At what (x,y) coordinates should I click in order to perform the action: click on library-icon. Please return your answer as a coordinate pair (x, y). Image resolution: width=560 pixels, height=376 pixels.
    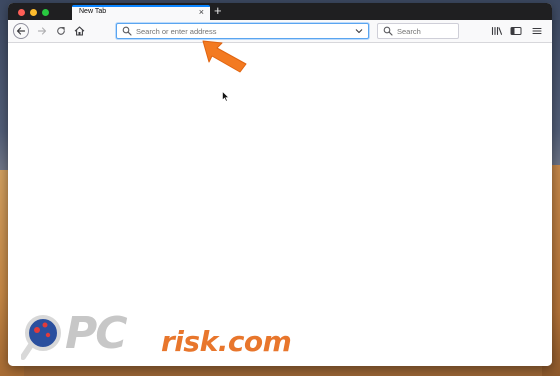
    Looking at the image, I should click on (497, 31).